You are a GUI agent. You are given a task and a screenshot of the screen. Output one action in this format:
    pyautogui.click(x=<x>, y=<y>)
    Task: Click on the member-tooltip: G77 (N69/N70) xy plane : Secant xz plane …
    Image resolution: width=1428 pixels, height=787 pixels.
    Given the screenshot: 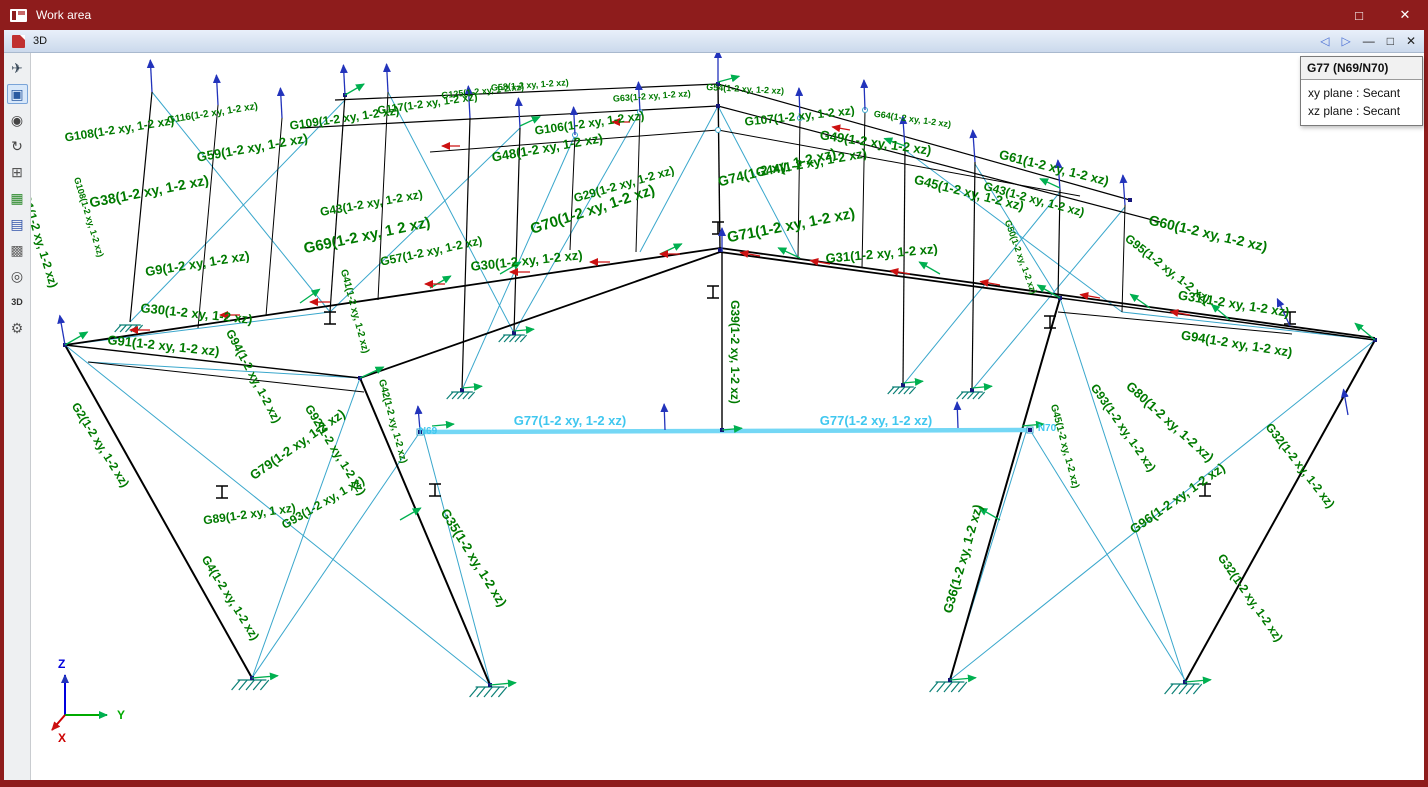 What is the action you would take?
    pyautogui.click(x=1361, y=91)
    